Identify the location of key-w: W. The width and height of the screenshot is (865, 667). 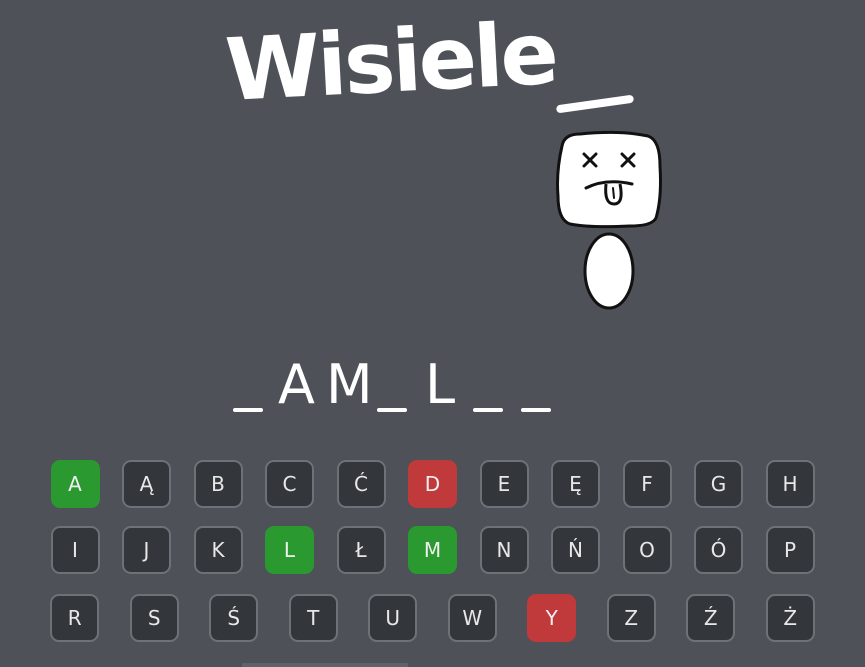
(472, 618).